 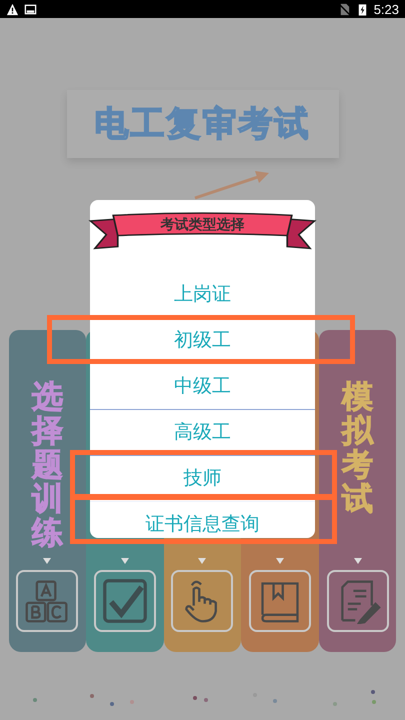 I want to click on warning-icon, so click(x=12, y=9).